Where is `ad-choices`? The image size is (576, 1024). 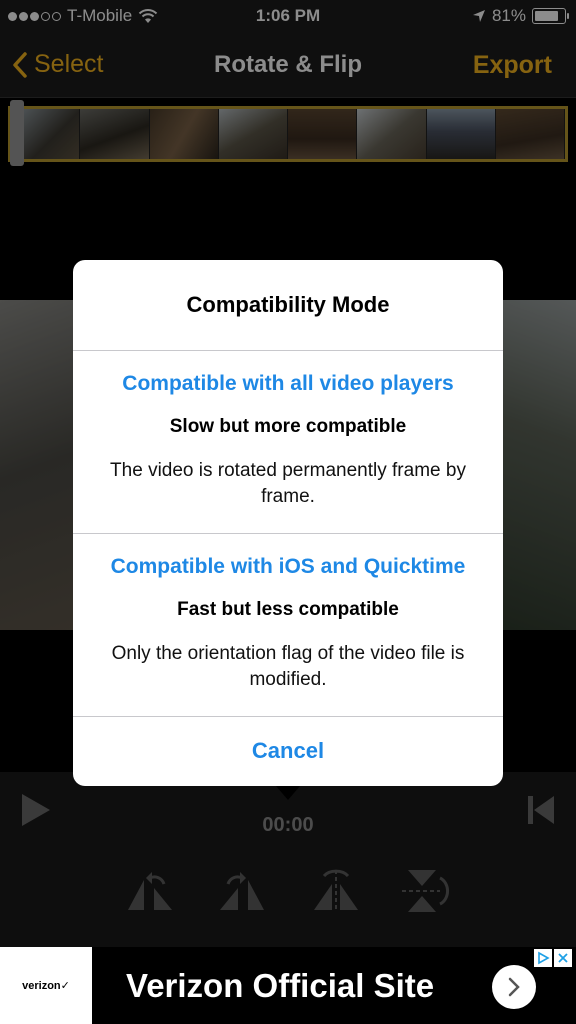 ad-choices is located at coordinates (553, 958).